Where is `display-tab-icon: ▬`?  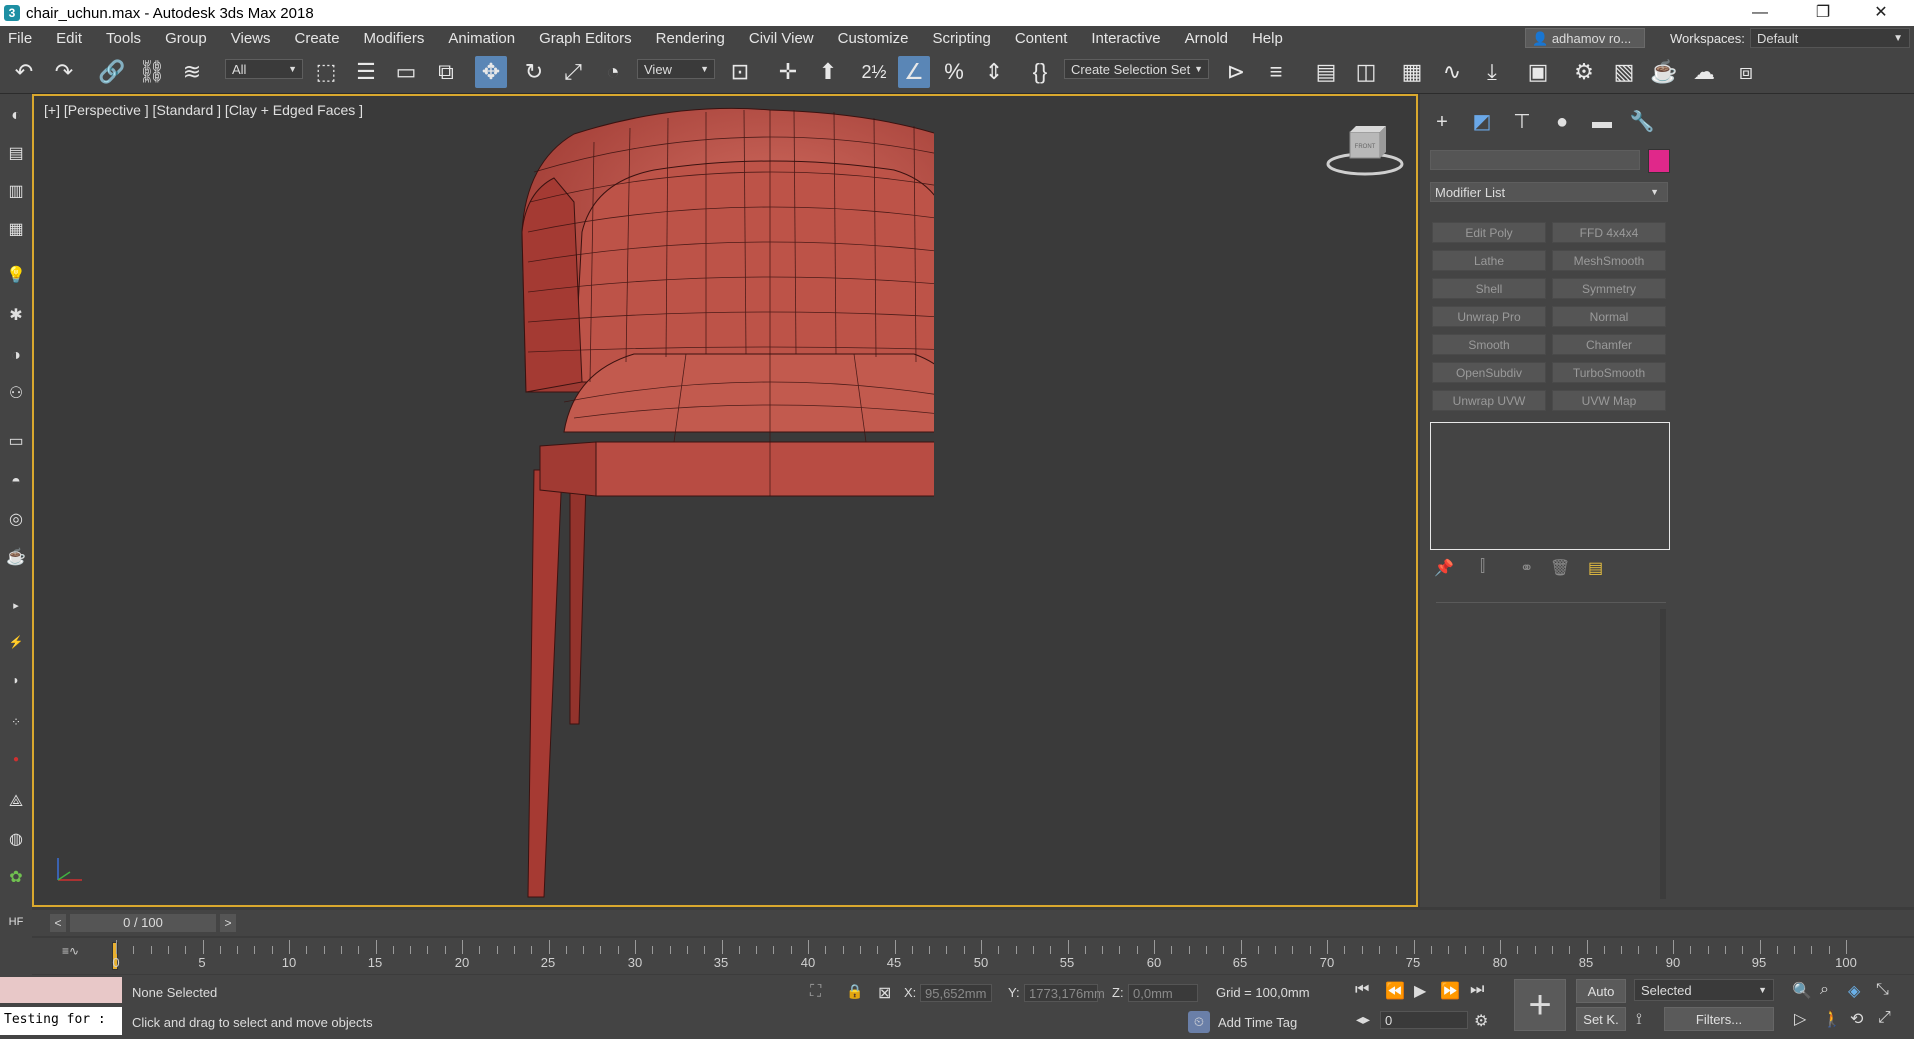
display-tab-icon: ▬ is located at coordinates (1602, 122).